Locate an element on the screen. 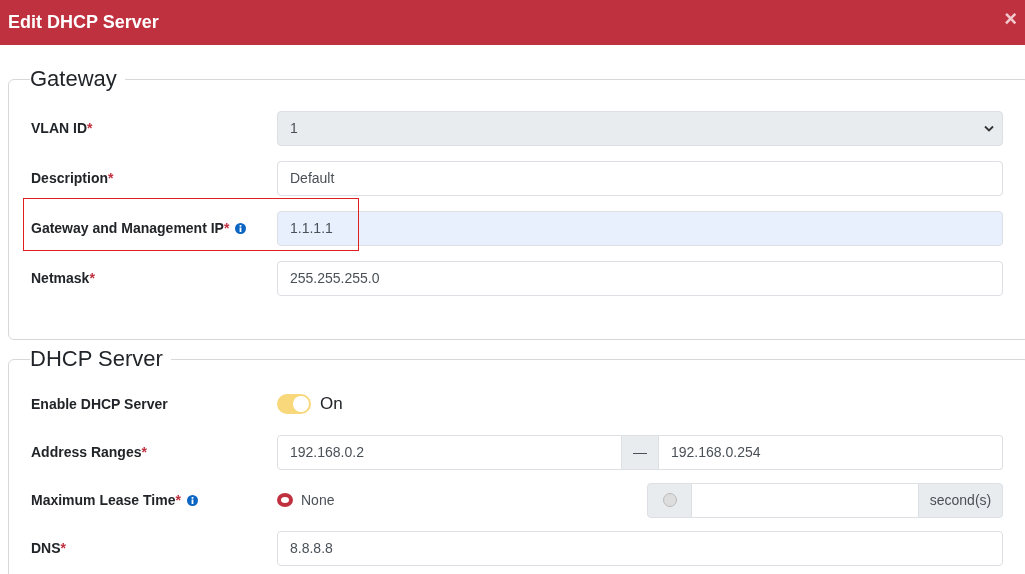 This screenshot has width=1025, height=574. input-field: 8.8.8.8 is located at coordinates (640, 548).